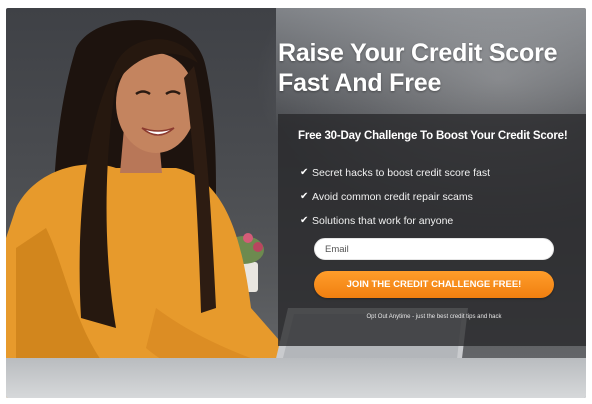  What do you see at coordinates (428, 68) in the screenshot?
I see `hero-headline: Raise Your Credit Score Fast And Free` at bounding box center [428, 68].